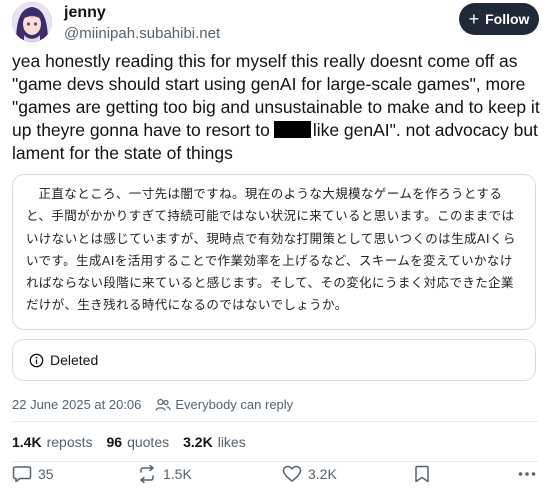  I want to click on repost-icon, so click(147, 474).